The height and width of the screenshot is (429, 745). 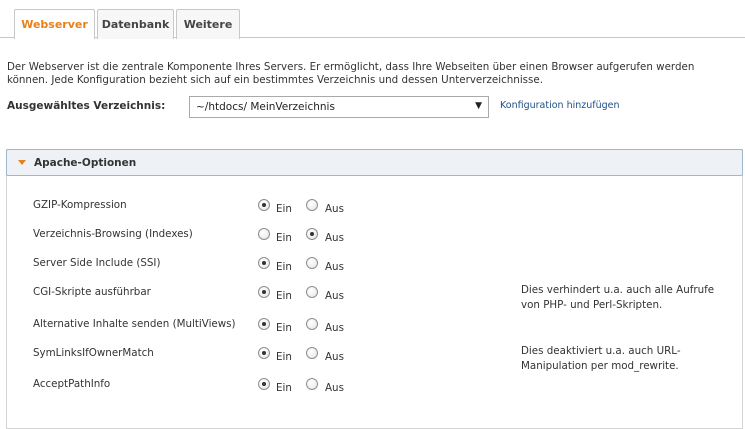 What do you see at coordinates (54, 24) in the screenshot?
I see `tab-webserver: Webserver` at bounding box center [54, 24].